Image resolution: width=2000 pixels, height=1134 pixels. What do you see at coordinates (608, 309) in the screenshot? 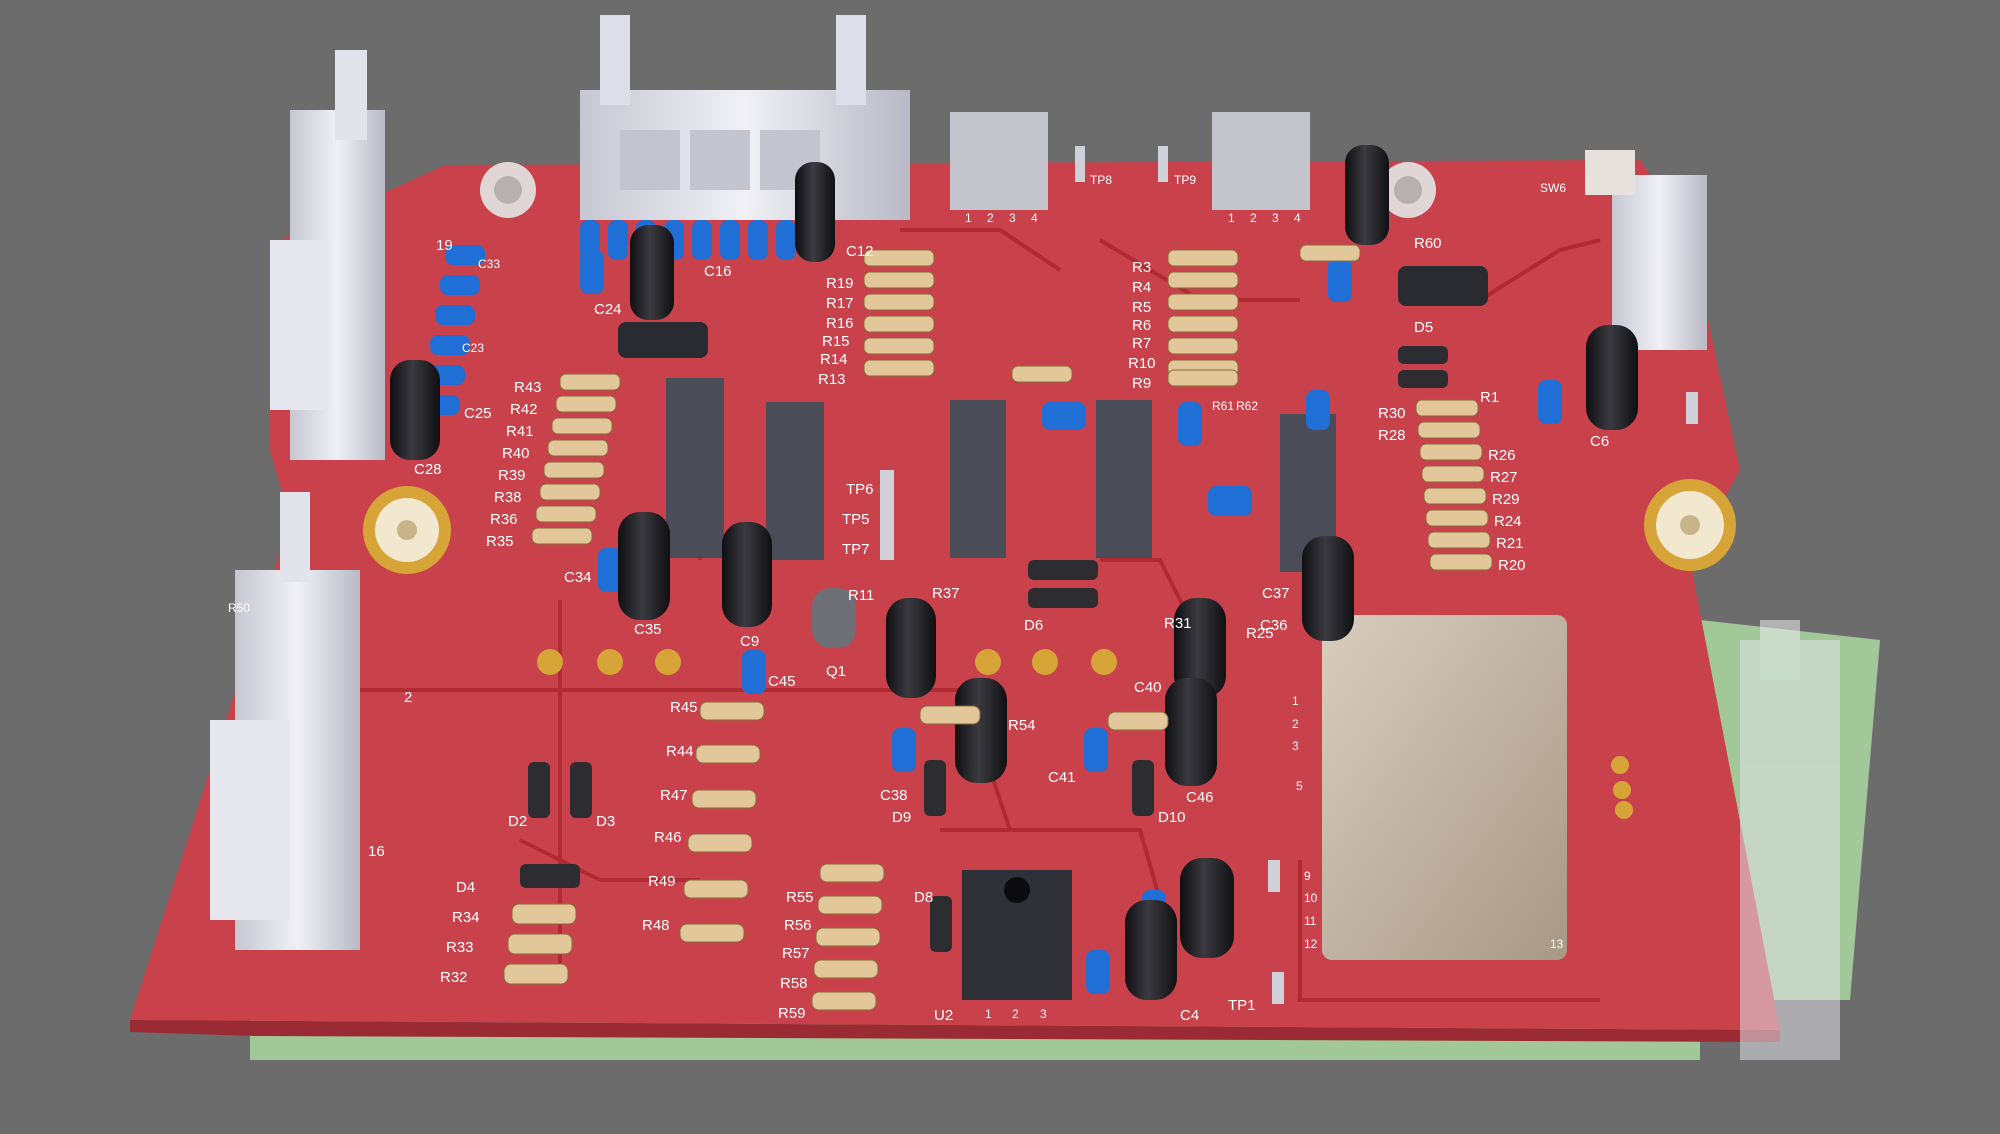
I see `silkscreen-label: C24` at bounding box center [608, 309].